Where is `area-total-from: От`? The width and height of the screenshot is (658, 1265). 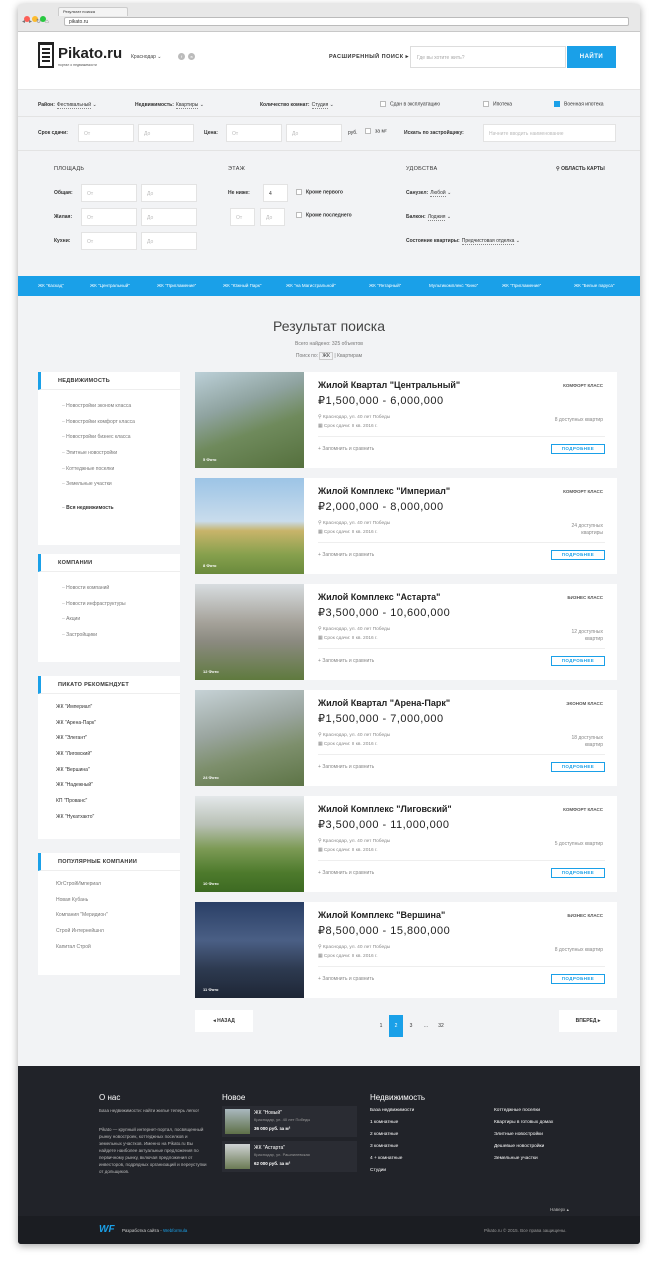 area-total-from: От is located at coordinates (109, 193).